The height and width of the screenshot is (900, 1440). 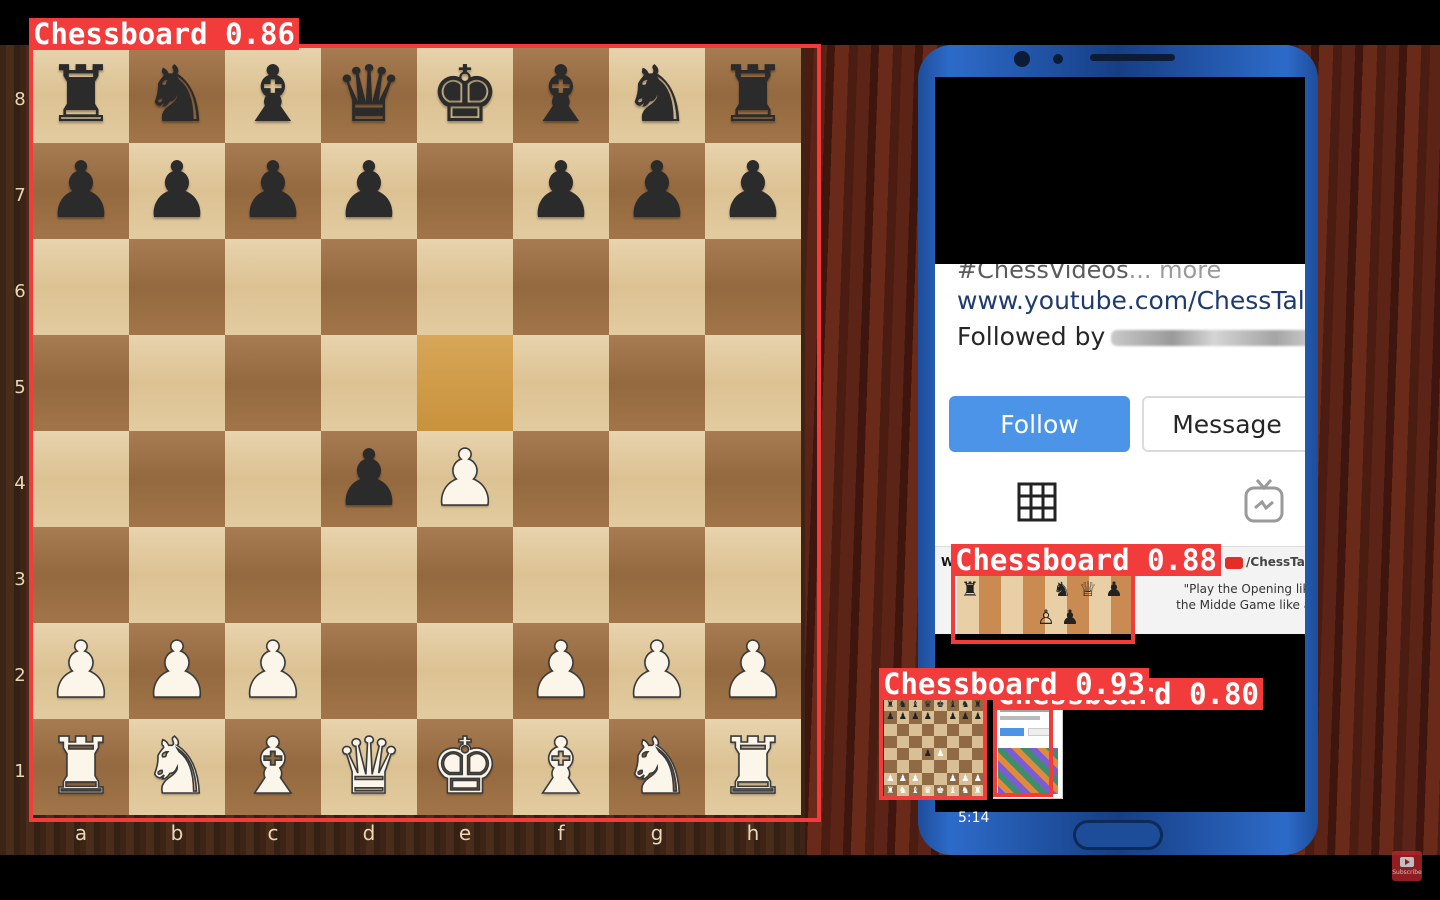 What do you see at coordinates (81, 575) in the screenshot?
I see `square-a3` at bounding box center [81, 575].